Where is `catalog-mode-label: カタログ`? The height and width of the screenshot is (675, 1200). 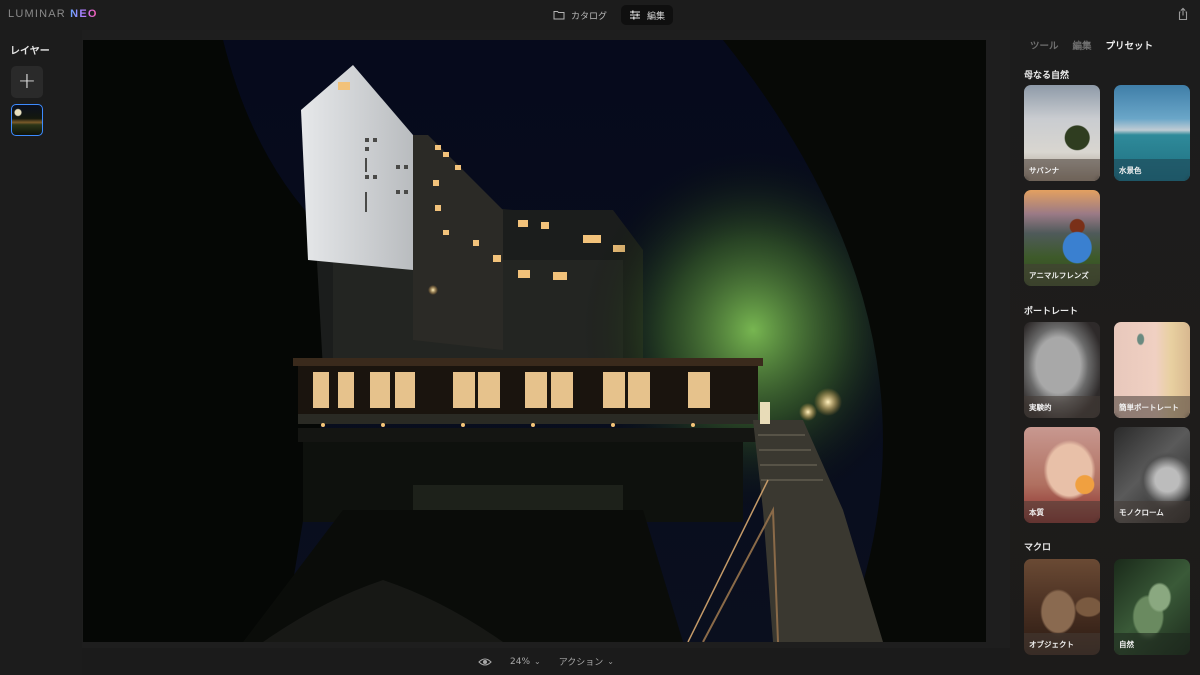 catalog-mode-label: カタログ is located at coordinates (589, 16).